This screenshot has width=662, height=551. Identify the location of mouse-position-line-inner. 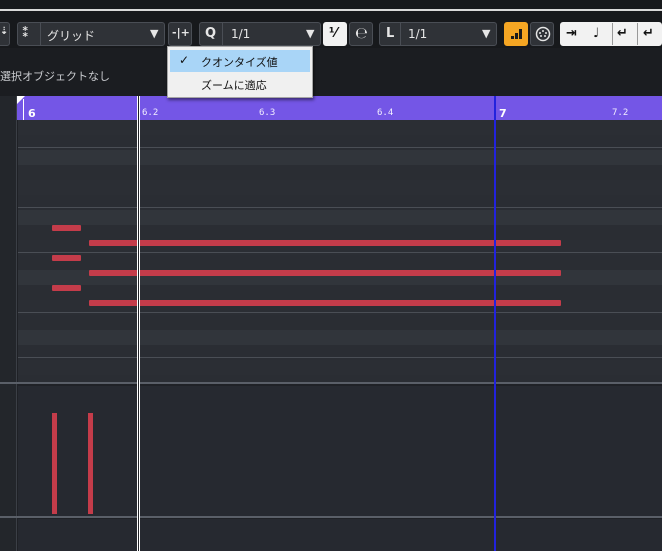
(138, 323).